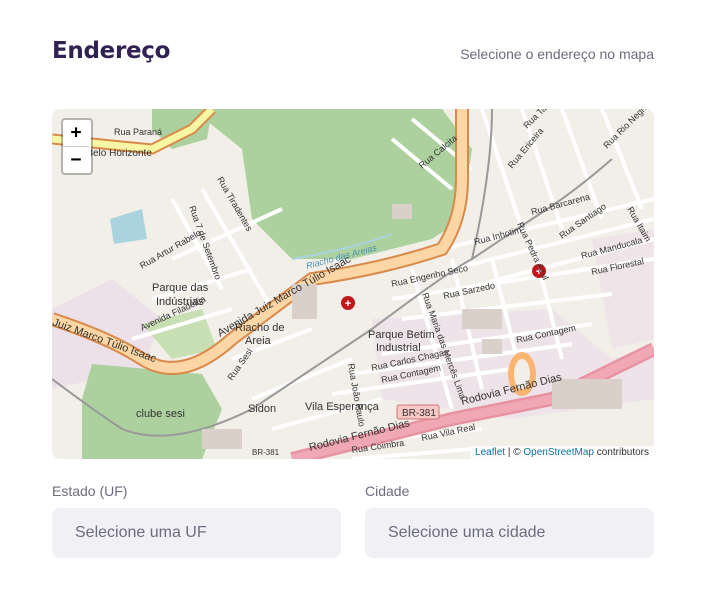 The height and width of the screenshot is (591, 705). Describe the element at coordinates (262, 409) in the screenshot. I see `map-label: Sidon` at that location.